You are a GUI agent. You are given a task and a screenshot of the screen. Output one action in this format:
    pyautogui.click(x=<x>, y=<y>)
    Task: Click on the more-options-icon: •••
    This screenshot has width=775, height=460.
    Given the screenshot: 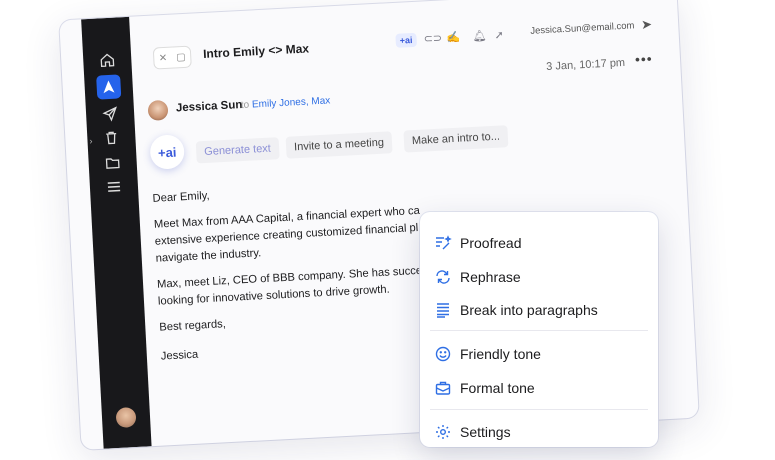 What is the action you would take?
    pyautogui.click(x=644, y=58)
    